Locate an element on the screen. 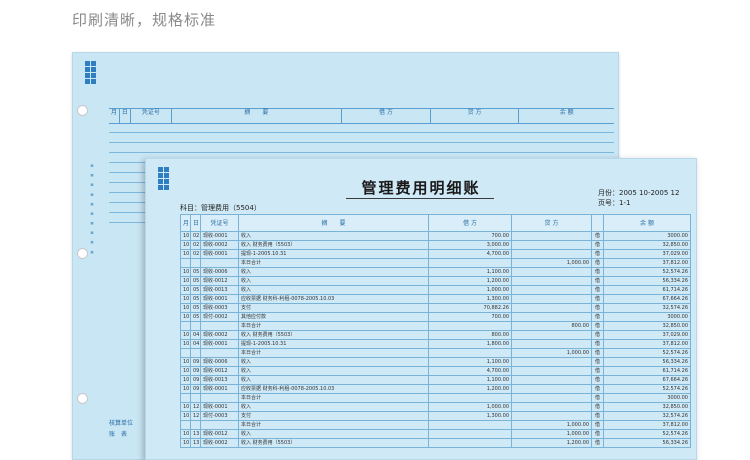 The height and width of the screenshot is (460, 750). ledger-row: 10 05 现付-0002 其他应付款 700.00 借 3000.00 is located at coordinates (435, 317).